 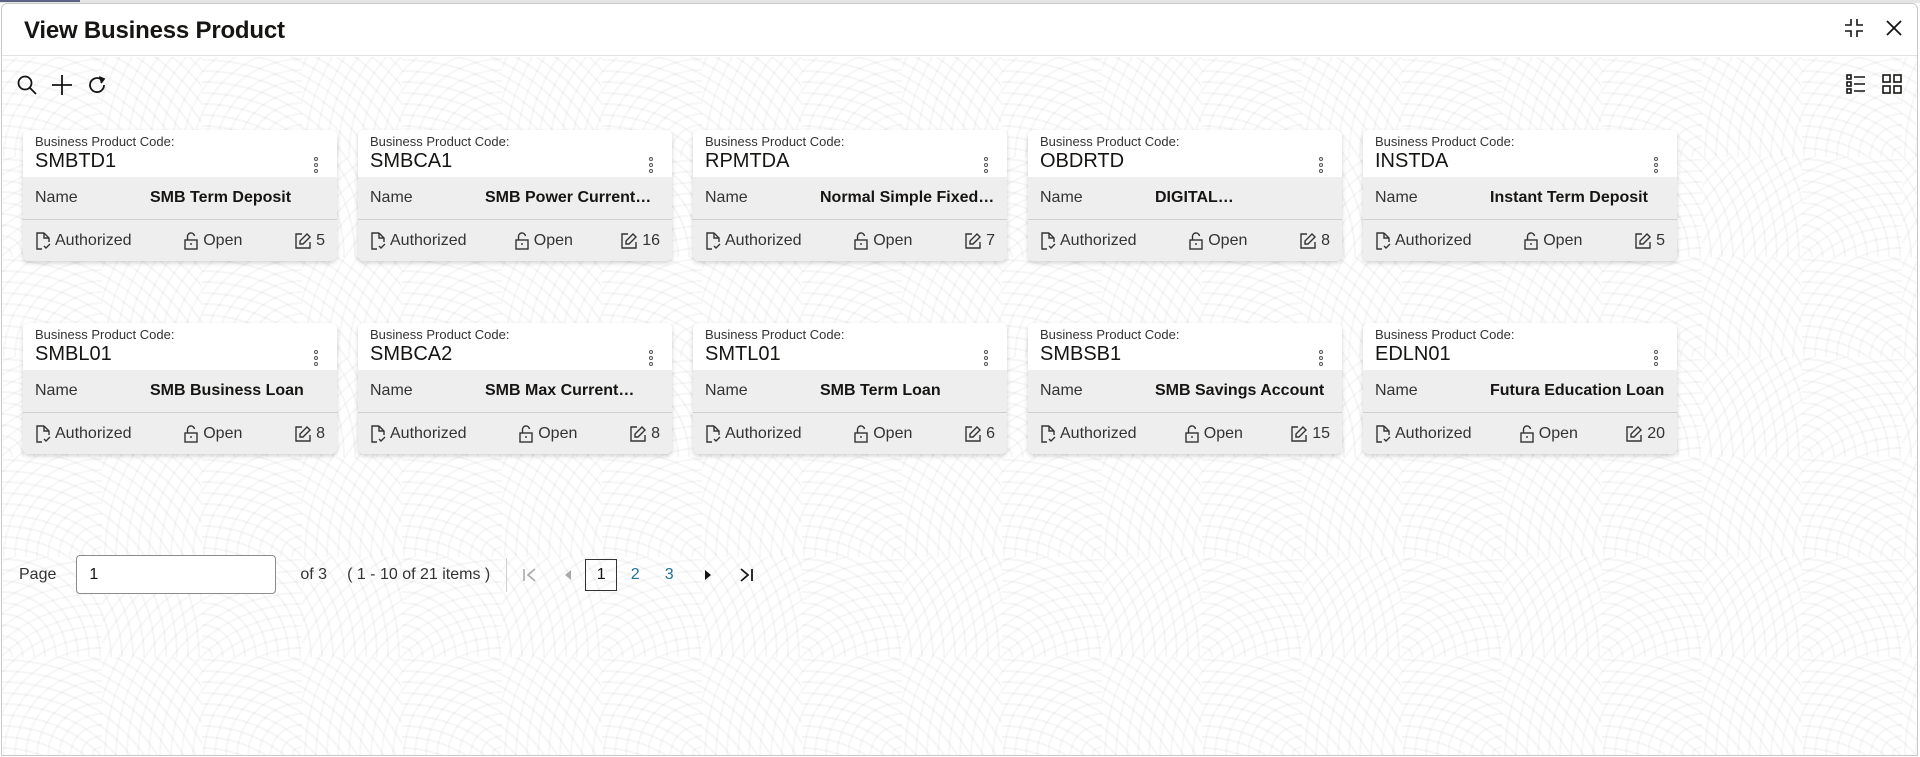 What do you see at coordinates (1520, 153) in the screenshot?
I see `card-header: Business Product Code: INSTDA` at bounding box center [1520, 153].